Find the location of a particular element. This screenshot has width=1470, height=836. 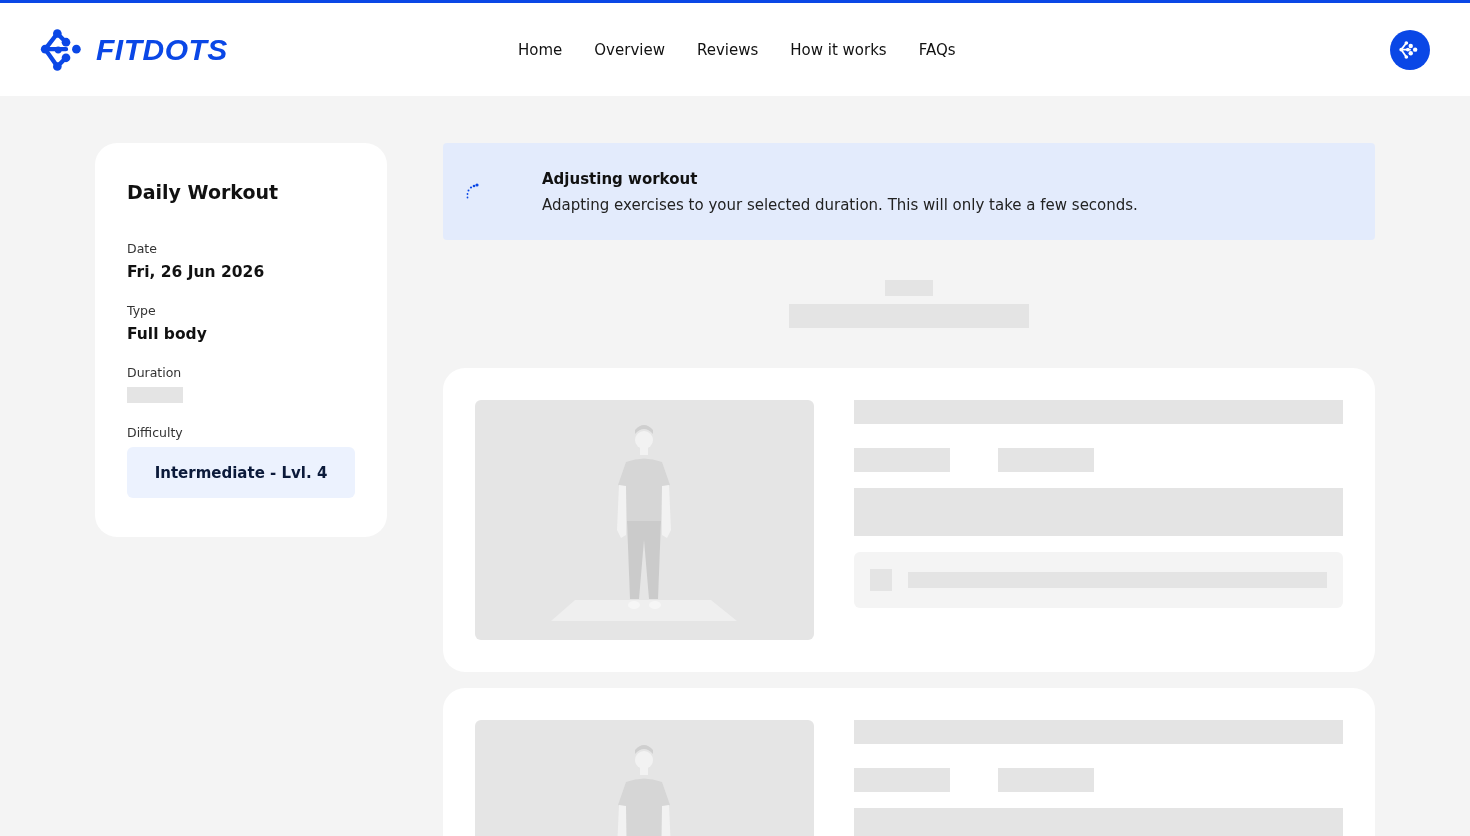

difficulty-badge: Intermediate - Lvl. 4 is located at coordinates (241, 472).